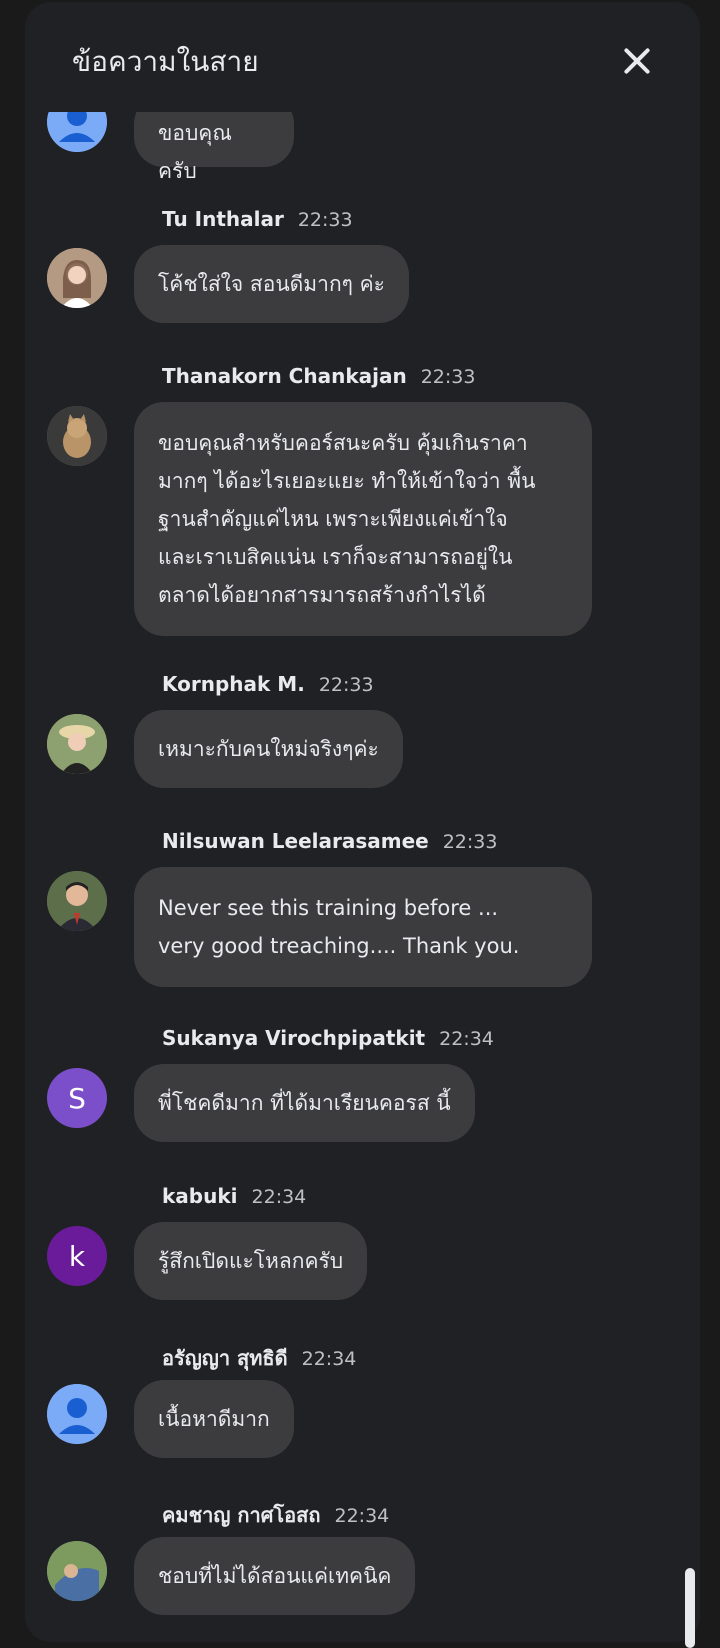  What do you see at coordinates (362, 57) in the screenshot?
I see `panel-header: ข้อความในสาย` at bounding box center [362, 57].